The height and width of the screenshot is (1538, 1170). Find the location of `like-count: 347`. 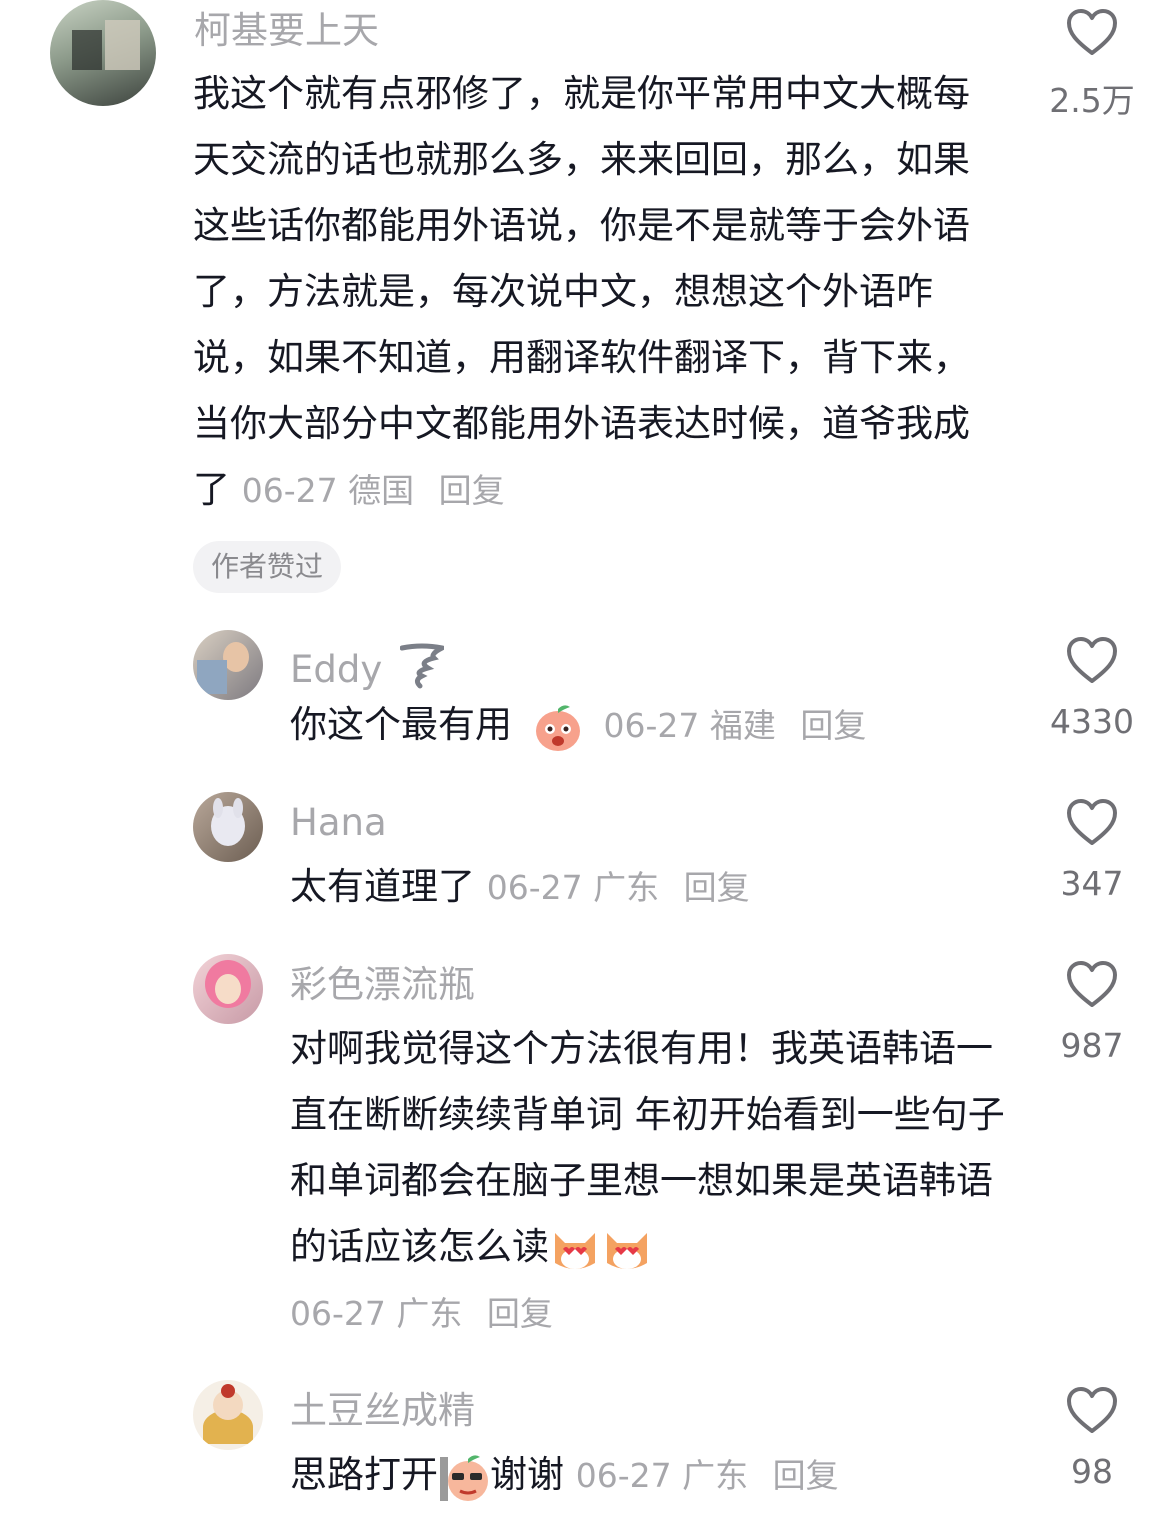

like-count: 347 is located at coordinates (1092, 883).